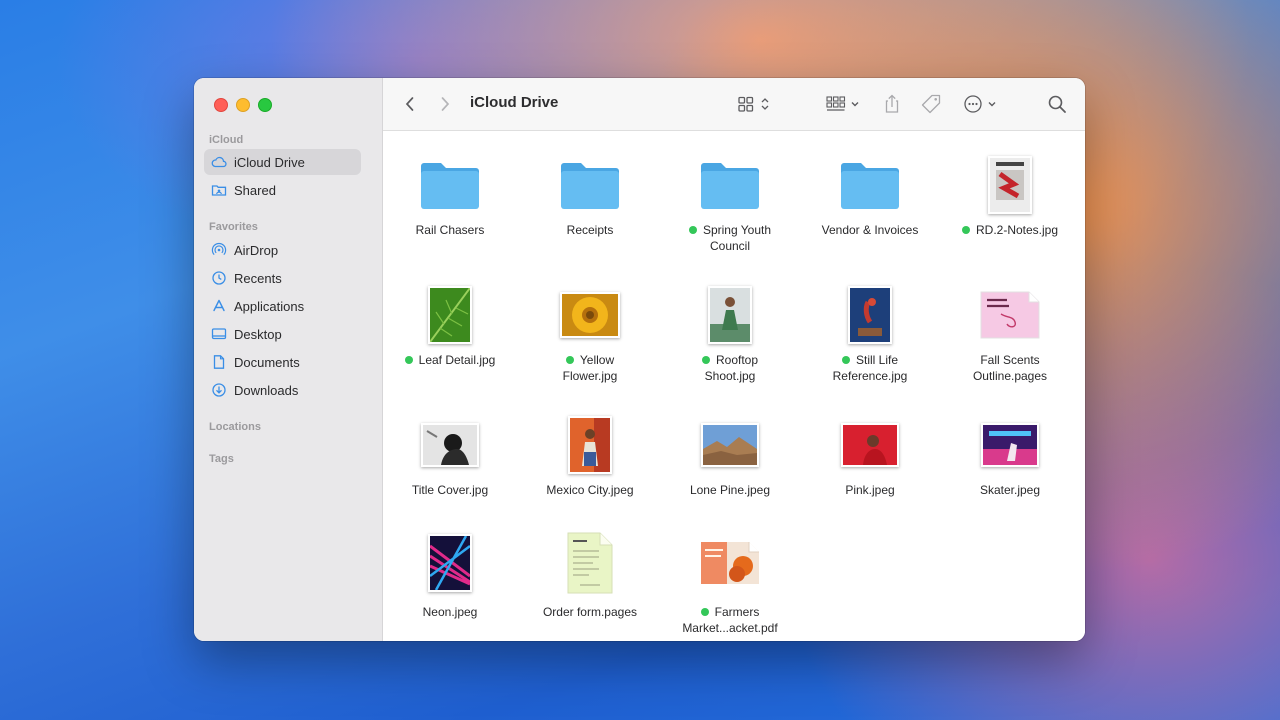 The width and height of the screenshot is (1280, 720). I want to click on file-name: Order form.pages, so click(590, 612).